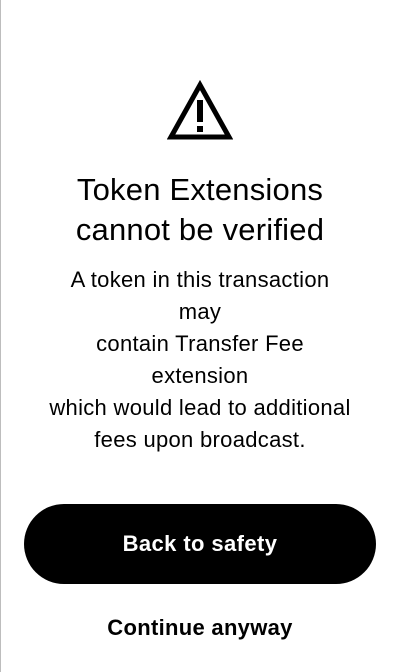 Image resolution: width=400 pixels, height=672 pixels. Describe the element at coordinates (200, 439) in the screenshot. I see `warning-message-line: fees upon broadcast.` at that location.